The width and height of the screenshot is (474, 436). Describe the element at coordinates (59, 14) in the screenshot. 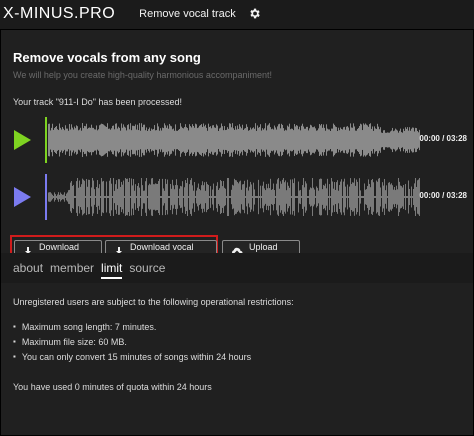

I see `site-logo: X-MINUS.PRO` at that location.